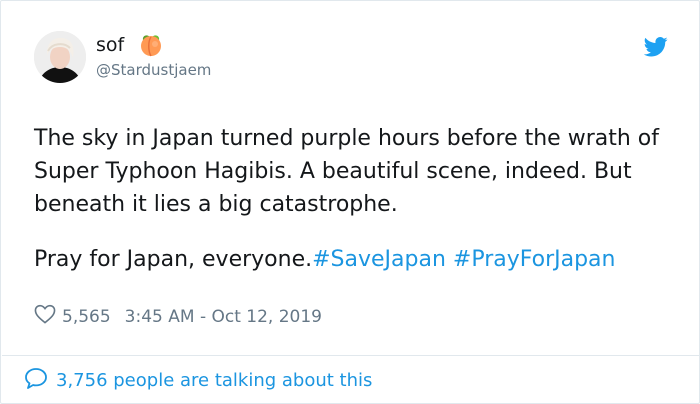 This screenshot has height=404, width=700. Describe the element at coordinates (36, 380) in the screenshot. I see `speech-bubble-icon` at that location.